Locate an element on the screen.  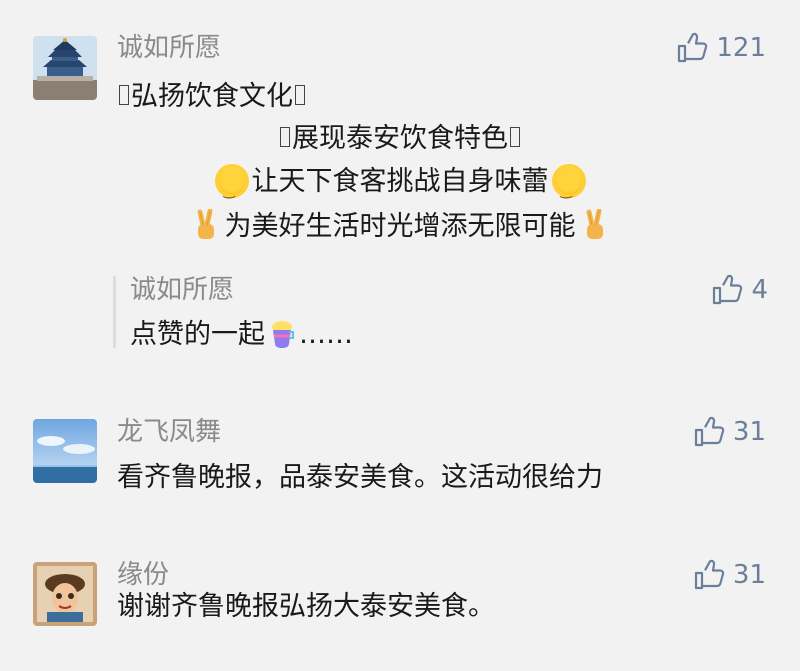
comment-line-text: 为美好生活时光增添无限可能 is located at coordinates (400, 226).